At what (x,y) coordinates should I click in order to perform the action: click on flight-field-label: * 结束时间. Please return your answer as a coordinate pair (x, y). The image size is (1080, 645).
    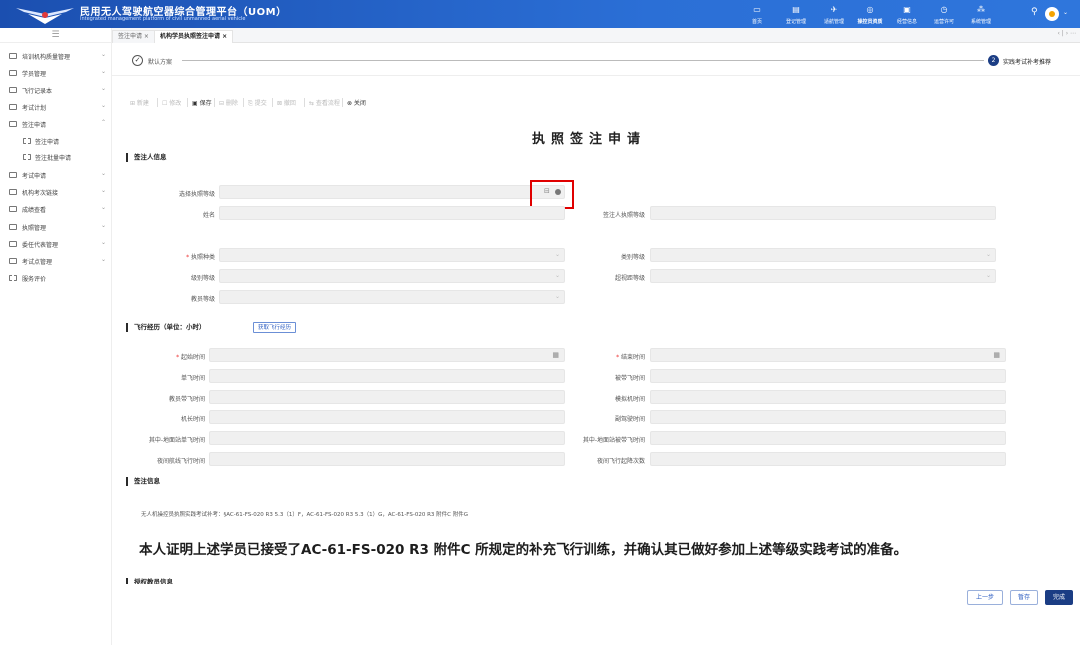
    Looking at the image, I should click on (602, 356).